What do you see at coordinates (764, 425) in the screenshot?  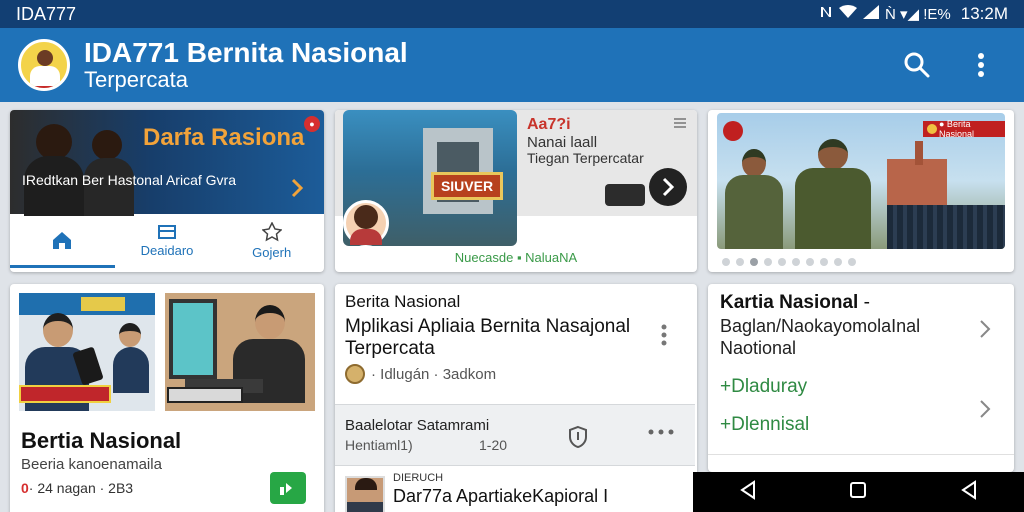 I see `link-dlennisal: +Dlennisal` at bounding box center [764, 425].